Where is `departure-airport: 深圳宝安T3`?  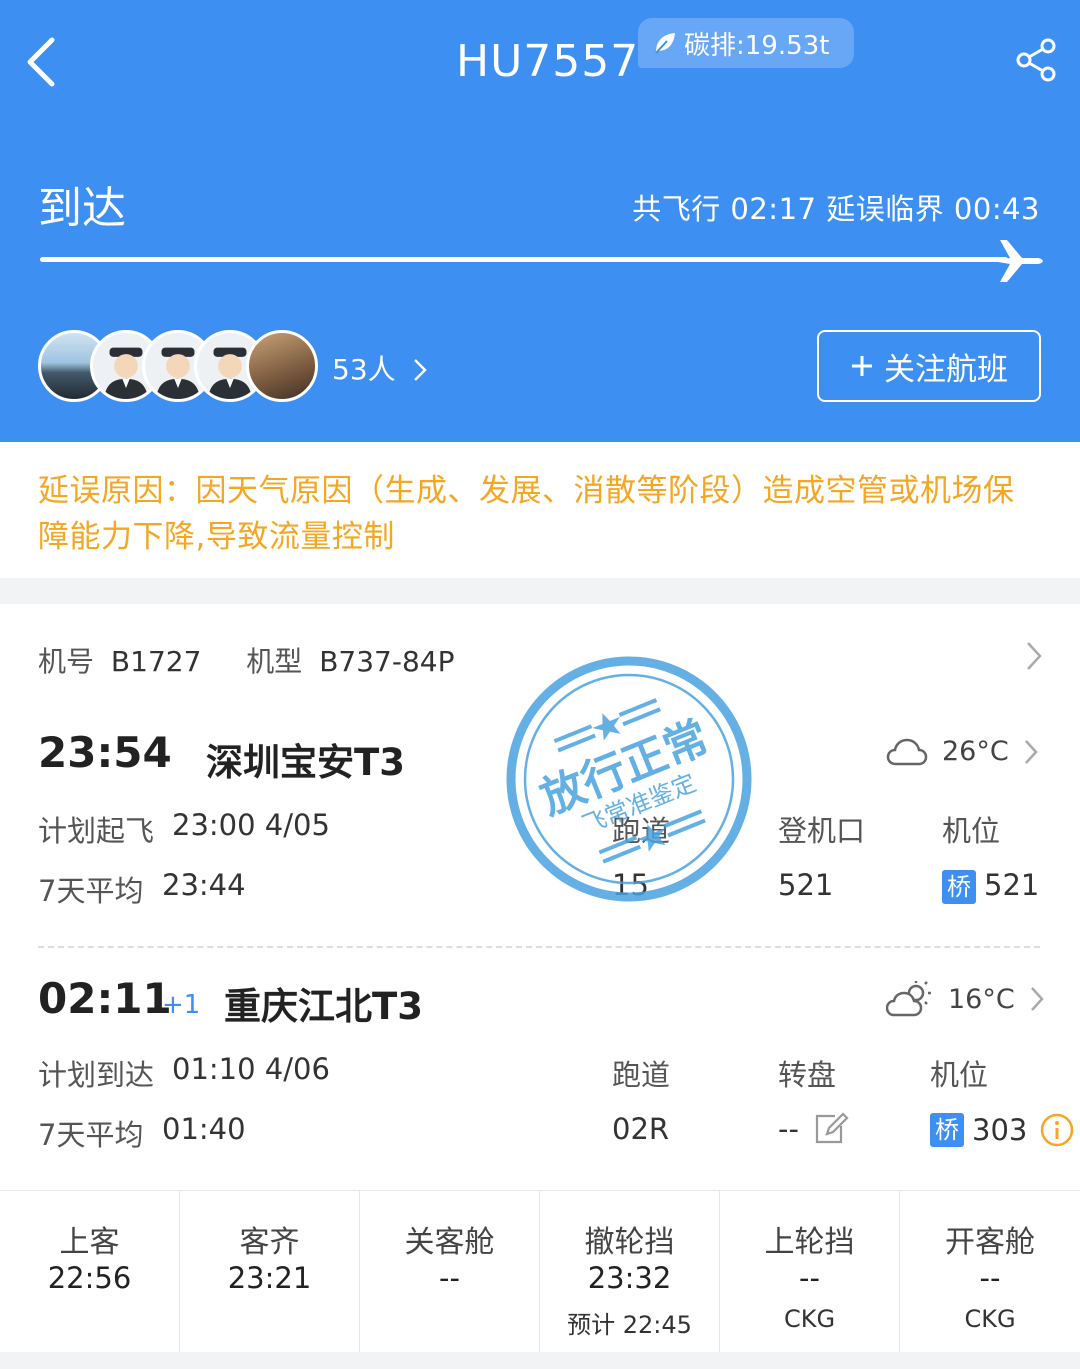 departure-airport: 深圳宝安T3 is located at coordinates (305, 762).